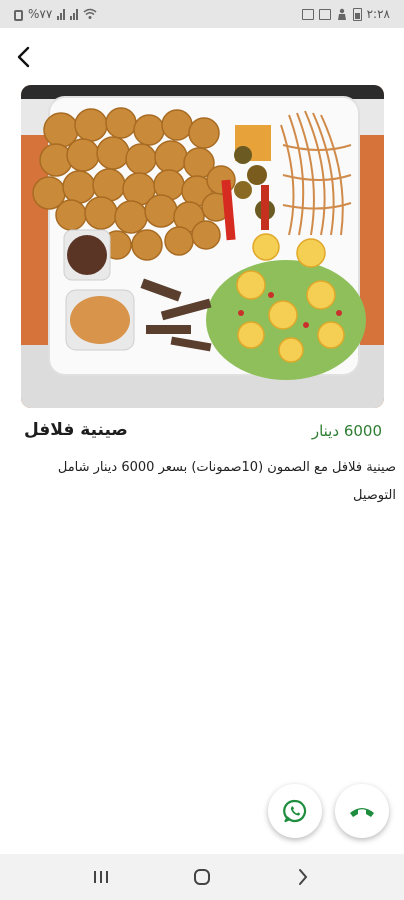  What do you see at coordinates (203, 432) in the screenshot?
I see `item-title-row: صينية فلافل 6000 دينار` at bounding box center [203, 432].